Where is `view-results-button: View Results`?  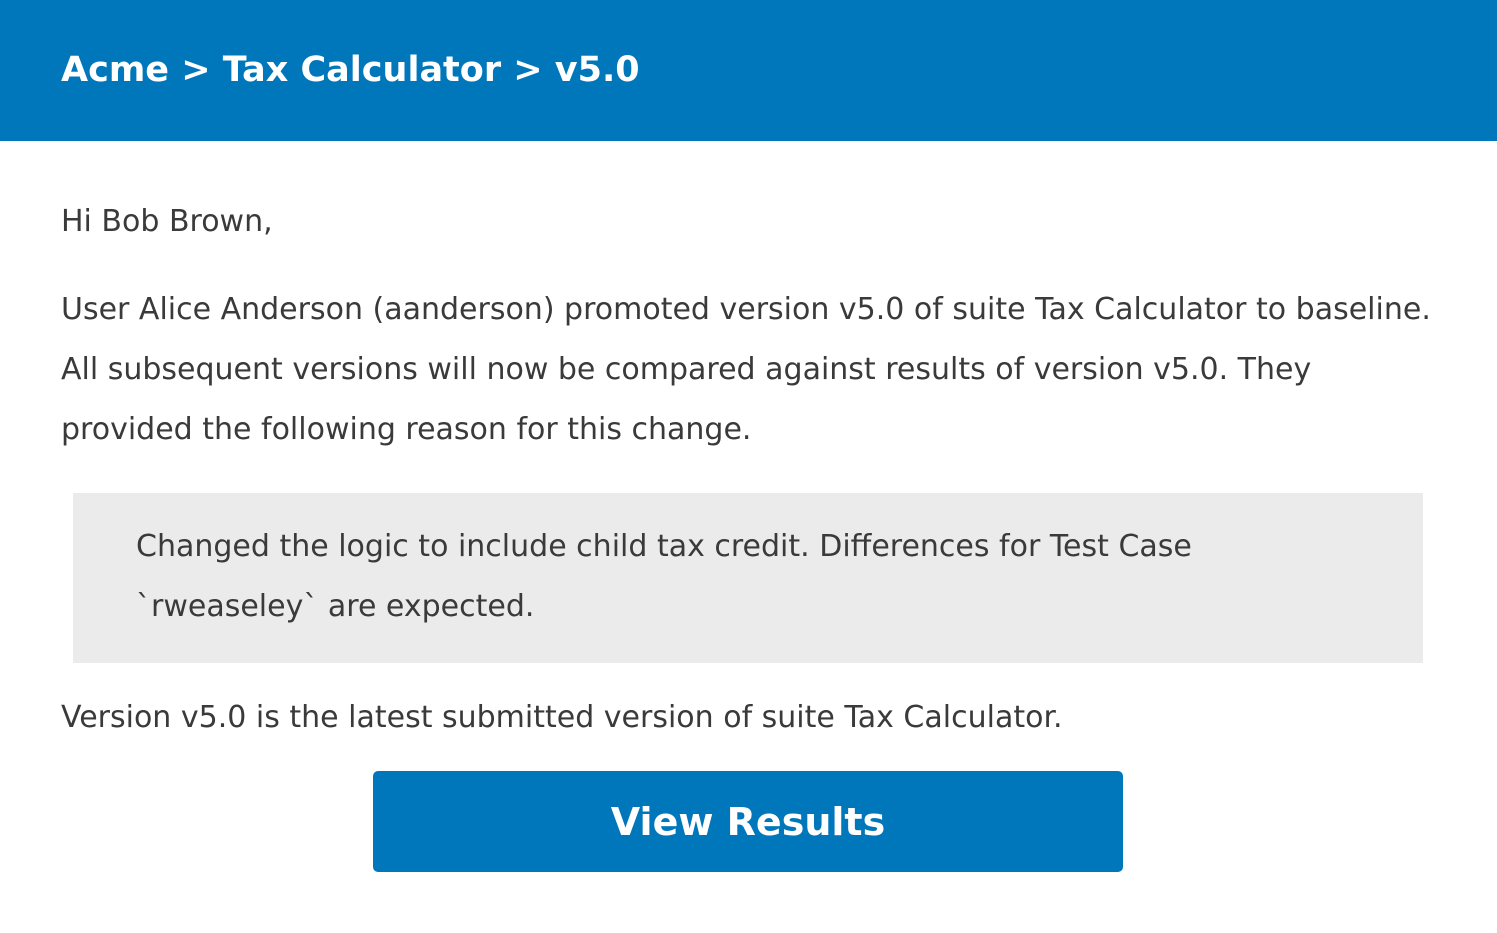 view-results-button: View Results is located at coordinates (748, 821).